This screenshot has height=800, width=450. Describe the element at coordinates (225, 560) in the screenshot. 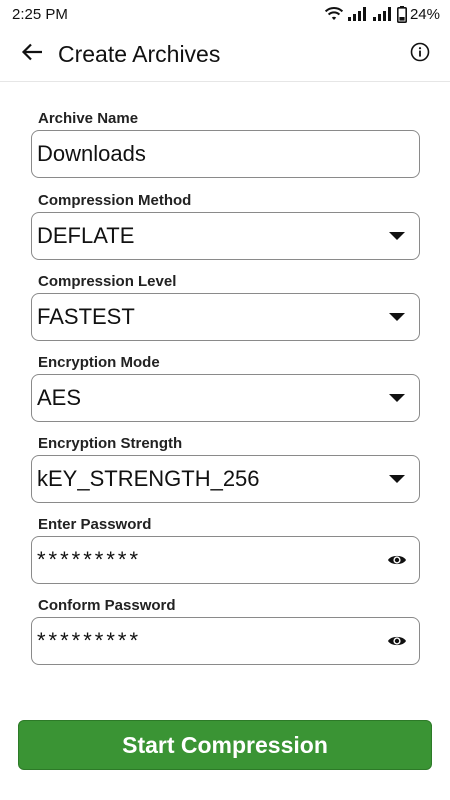

I see `password-input: *********` at that location.